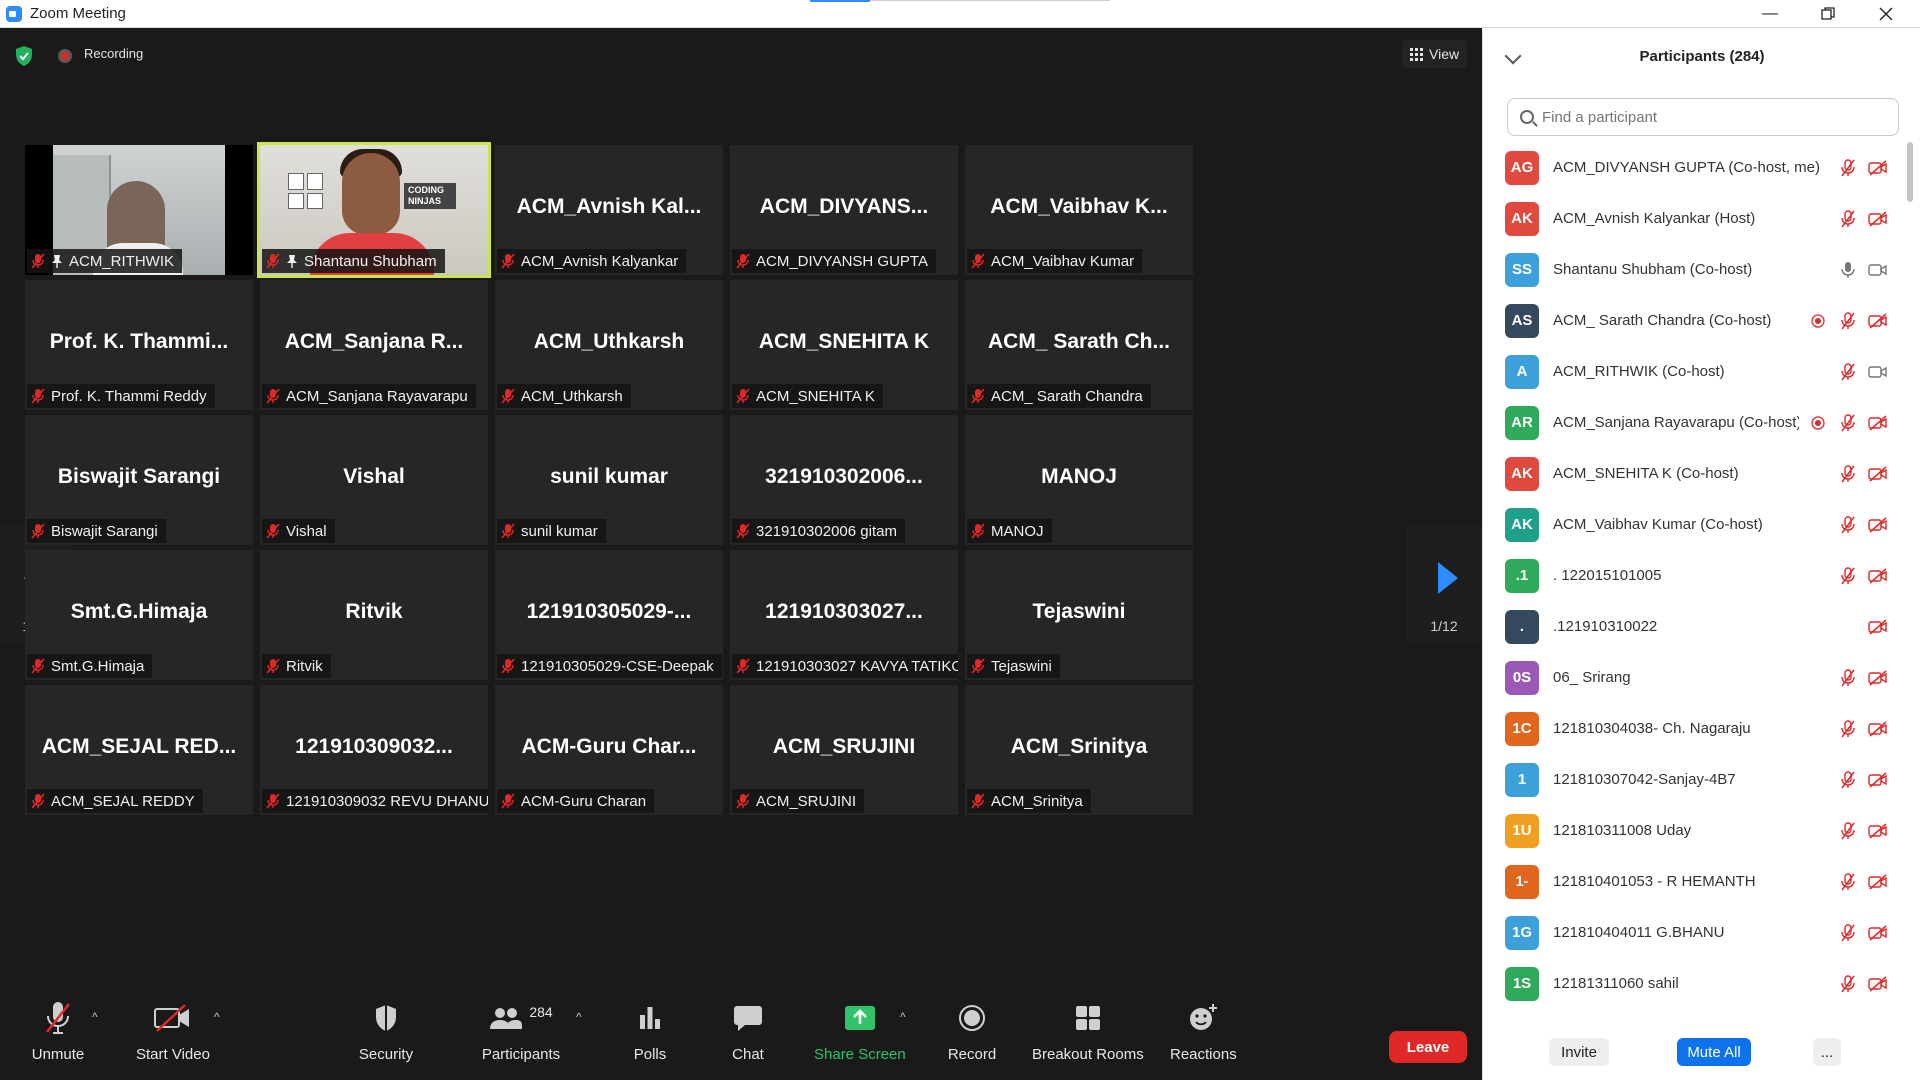 This screenshot has width=1920, height=1080. What do you see at coordinates (374, 345) in the screenshot?
I see `video-tile: ACM_Sanjana R... ACM_Sanjana Rayavarapu` at bounding box center [374, 345].